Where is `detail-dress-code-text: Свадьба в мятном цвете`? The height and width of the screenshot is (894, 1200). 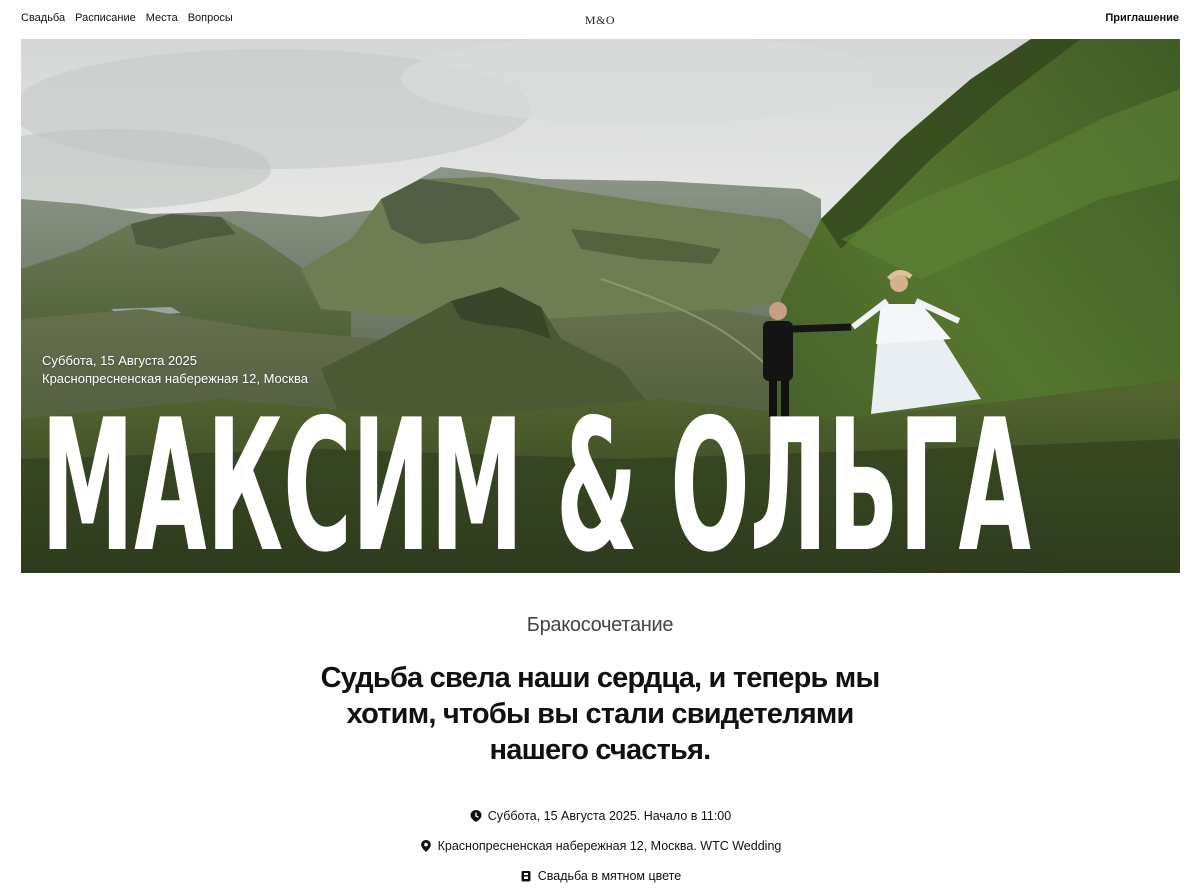 detail-dress-code-text: Свадьба в мятном цвете is located at coordinates (609, 876).